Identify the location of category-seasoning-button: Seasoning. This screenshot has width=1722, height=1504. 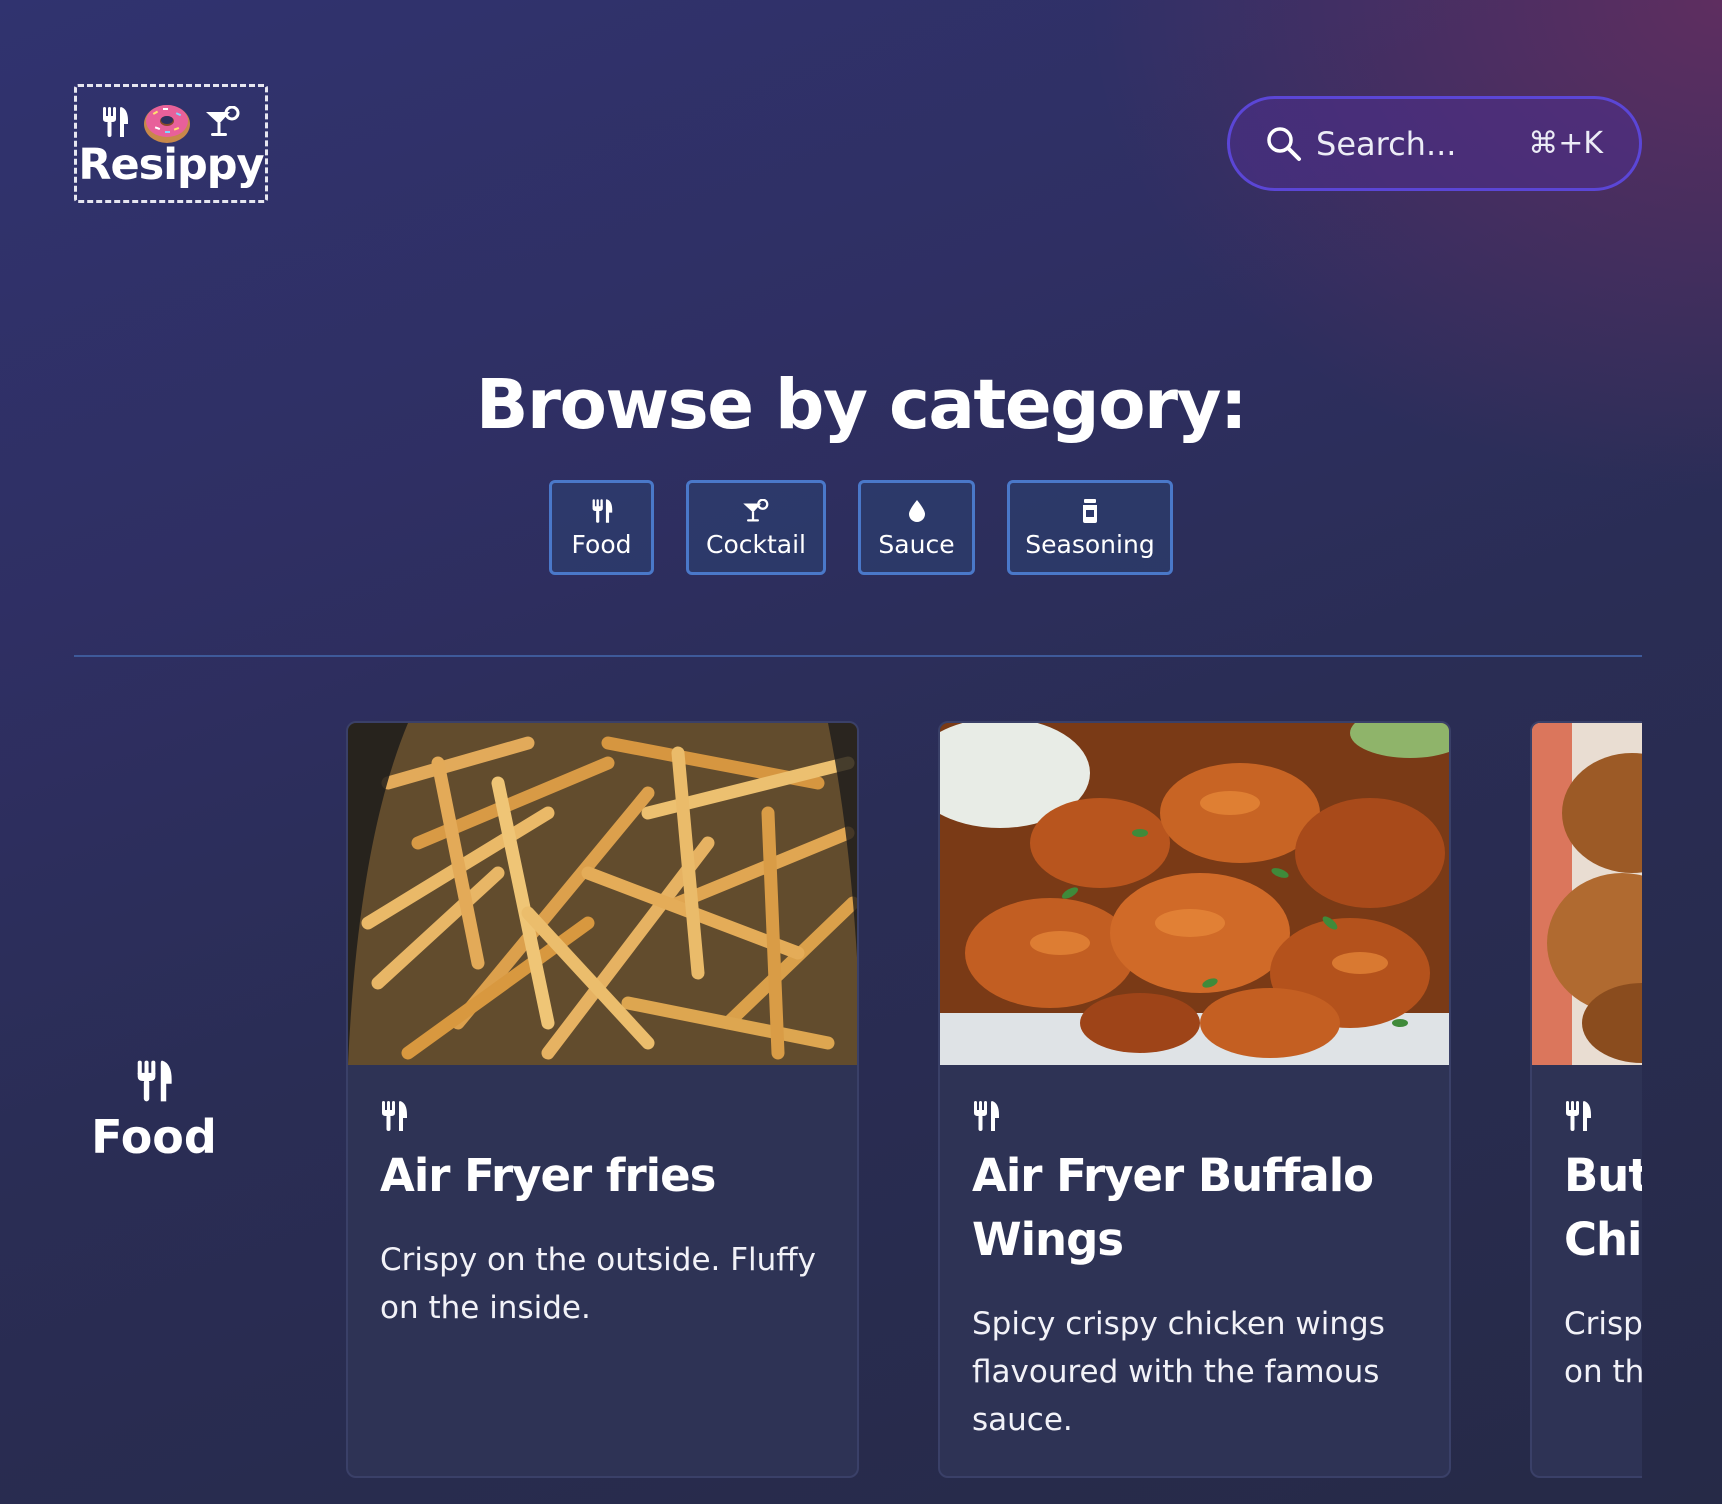
(1090, 527).